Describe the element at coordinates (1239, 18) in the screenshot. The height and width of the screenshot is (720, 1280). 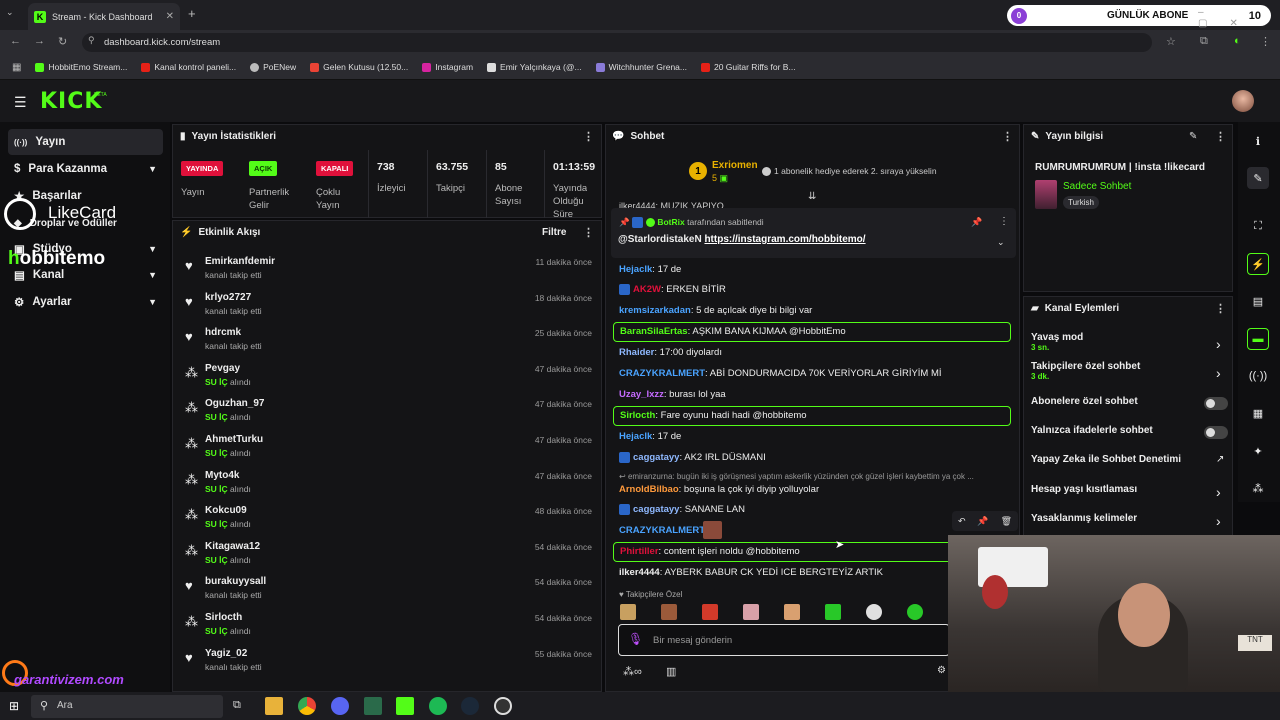
I see `window-controls: –▢✕` at that location.